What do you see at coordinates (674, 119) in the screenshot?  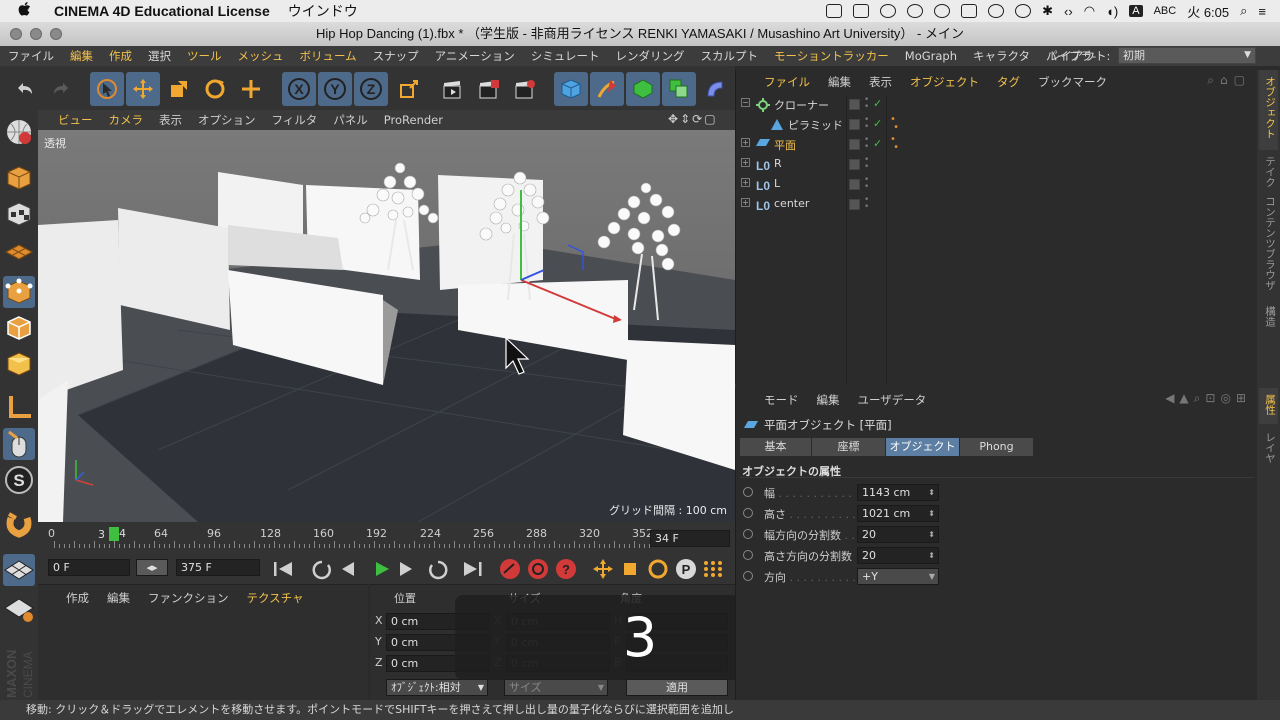 I see `pan-icon: ✥` at bounding box center [674, 119].